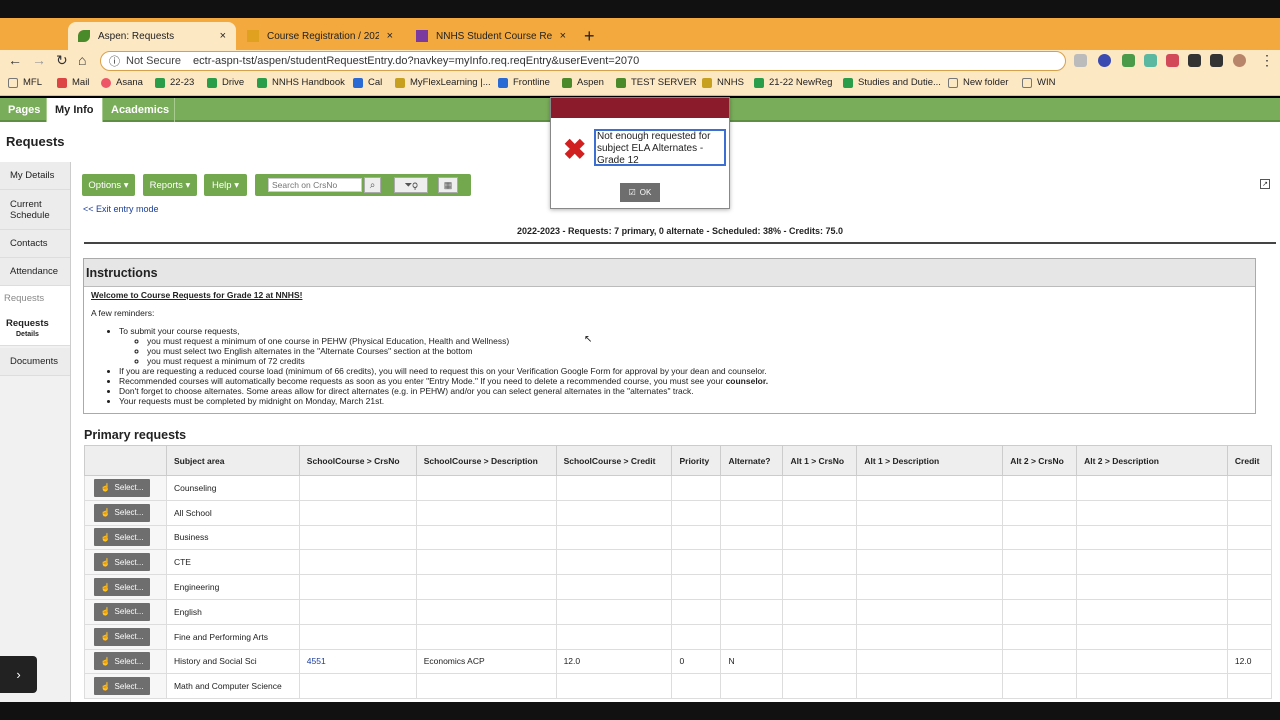 This screenshot has height=720, width=1280. What do you see at coordinates (1040, 460) in the screenshot?
I see `column-header: Alt 2 > CrsNo` at bounding box center [1040, 460].